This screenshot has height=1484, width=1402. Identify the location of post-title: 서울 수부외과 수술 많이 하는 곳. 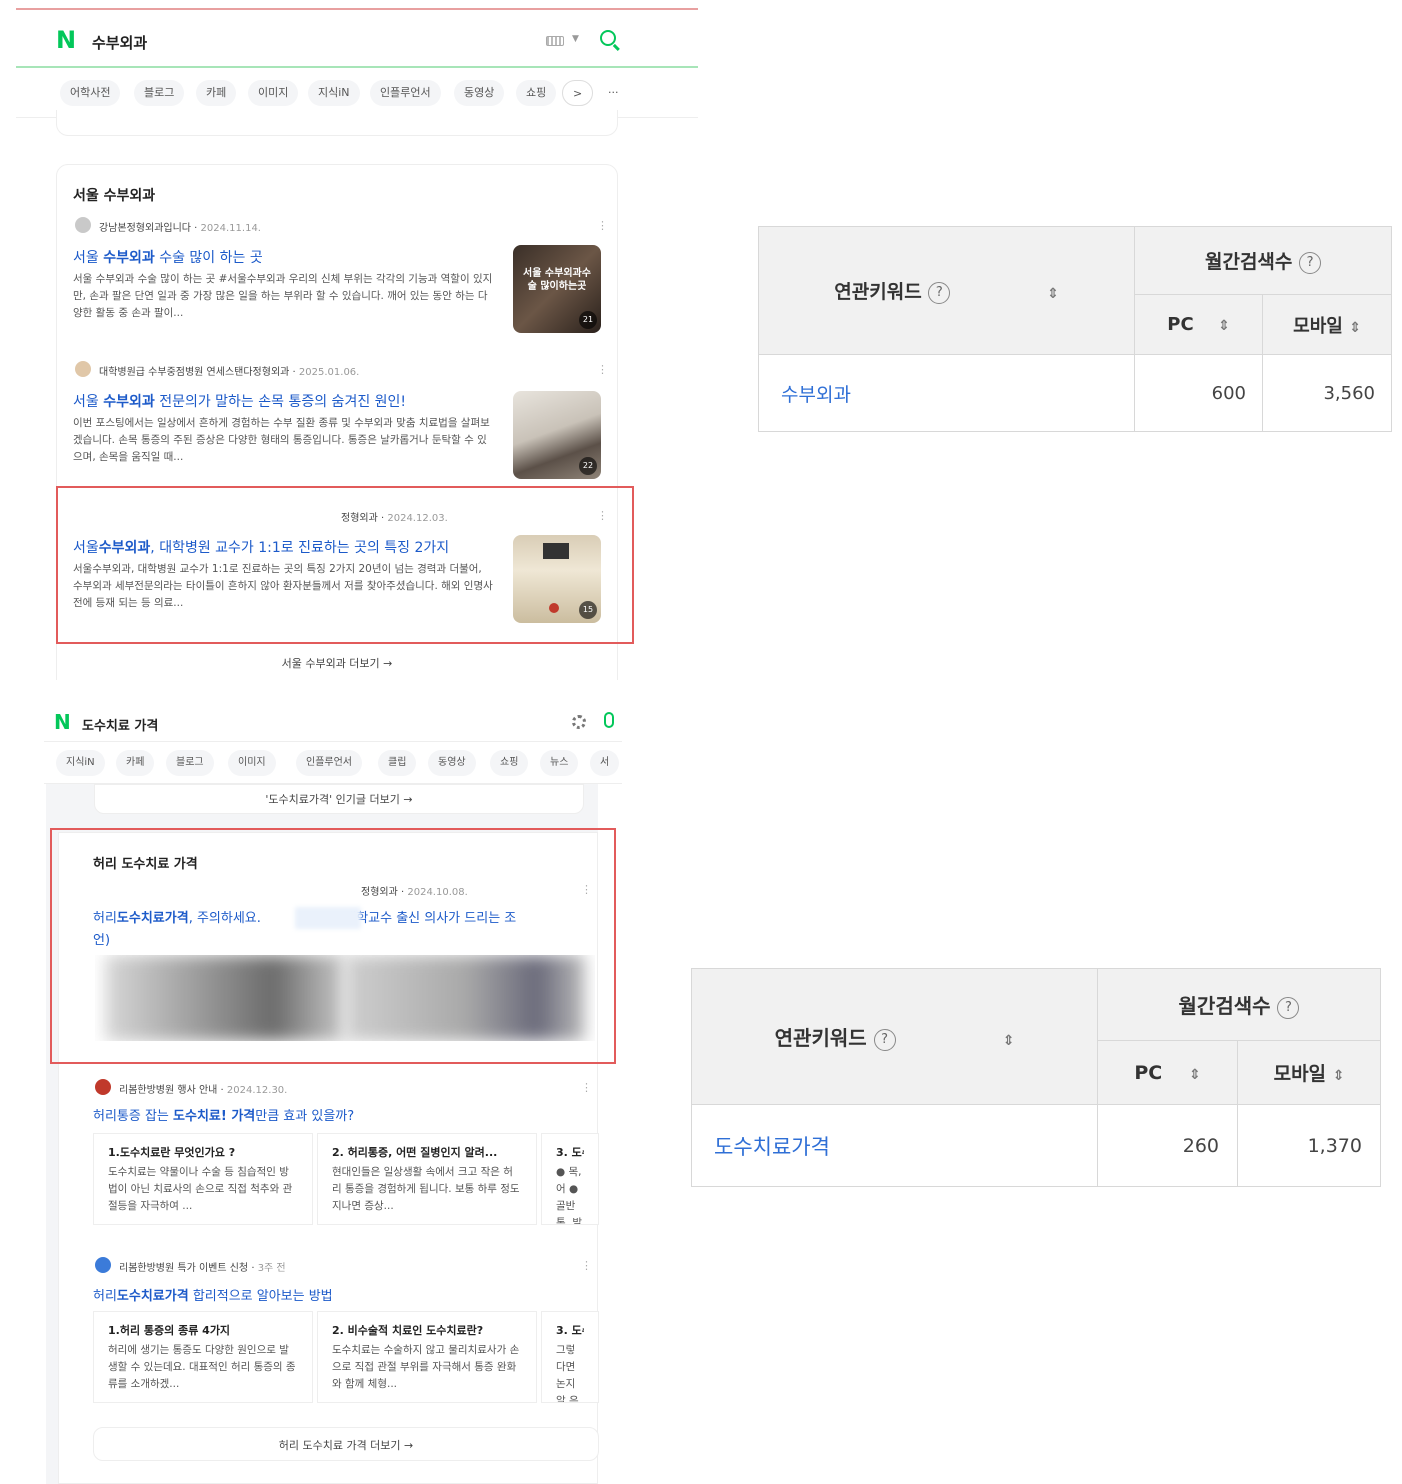
(168, 257).